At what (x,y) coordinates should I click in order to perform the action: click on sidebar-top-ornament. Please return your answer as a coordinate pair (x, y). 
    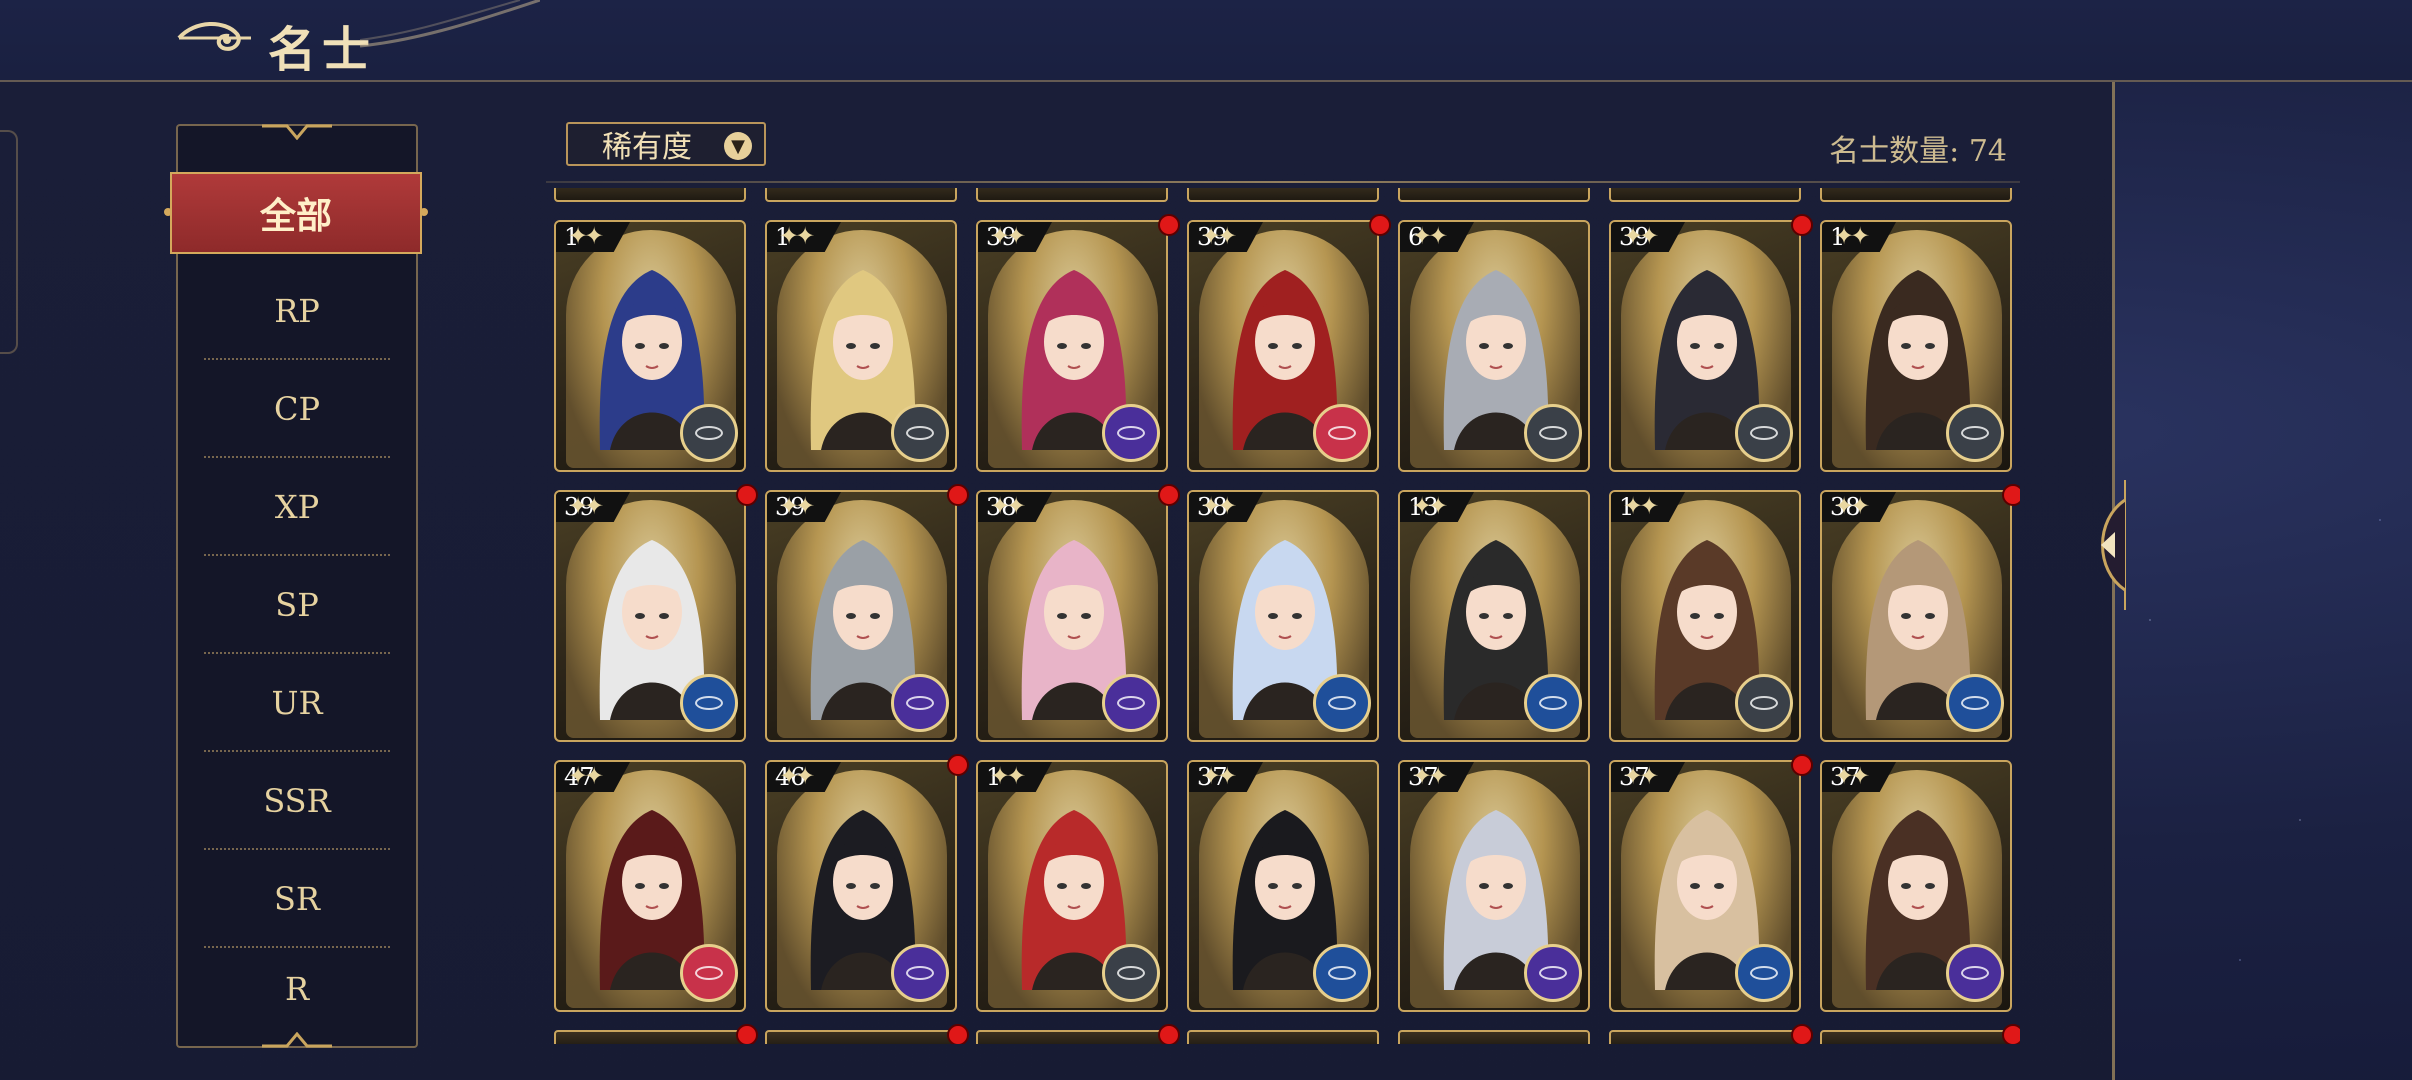
    Looking at the image, I should click on (297, 132).